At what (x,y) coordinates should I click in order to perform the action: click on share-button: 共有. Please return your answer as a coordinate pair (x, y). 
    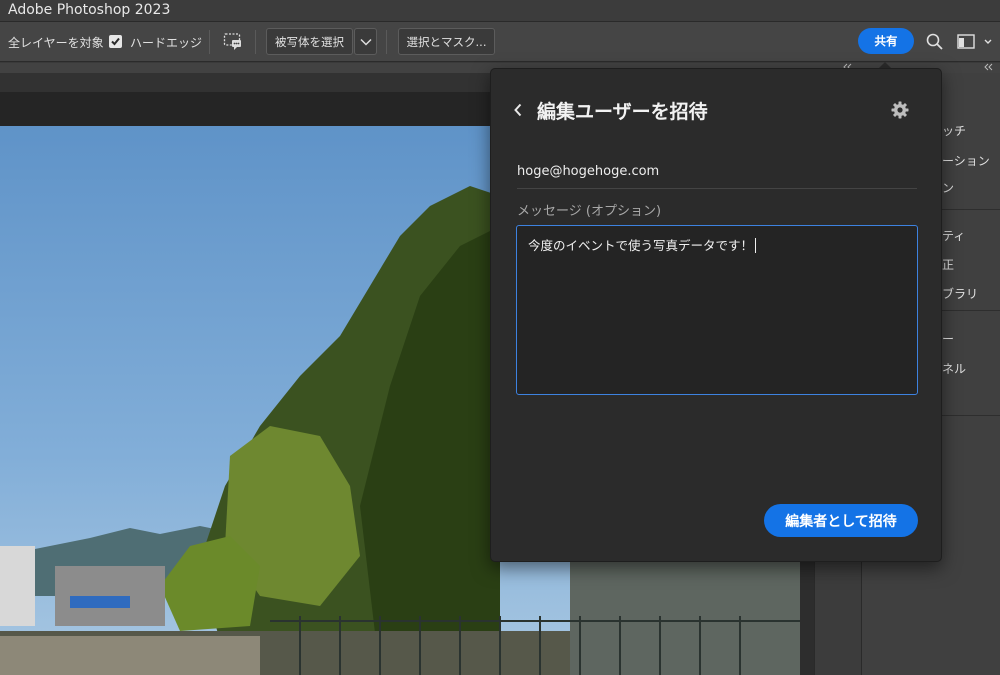
    Looking at the image, I should click on (886, 41).